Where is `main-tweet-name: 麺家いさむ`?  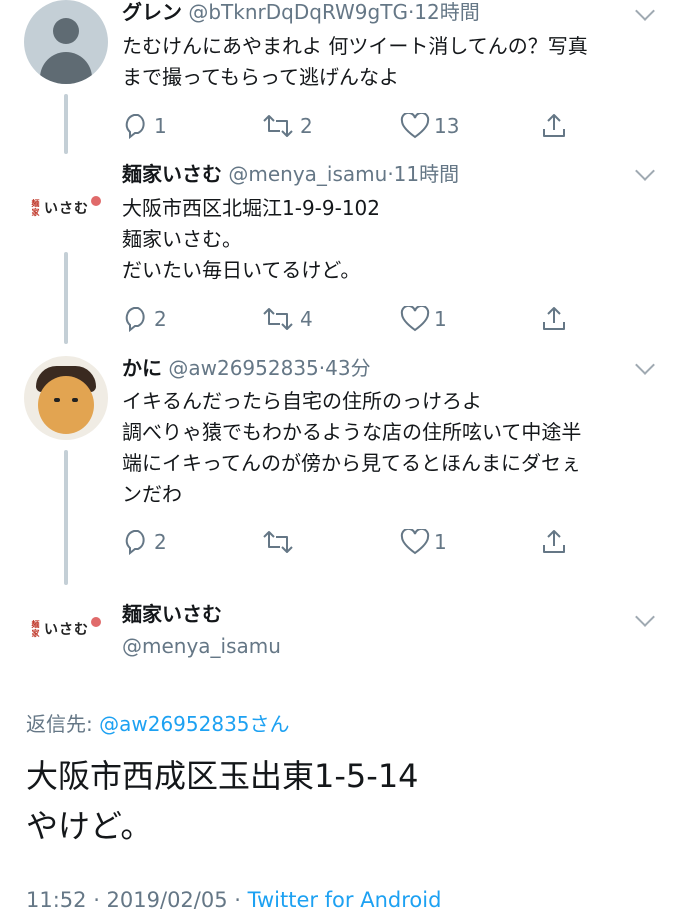
main-tweet-name: 麺家いさむ is located at coordinates (172, 614).